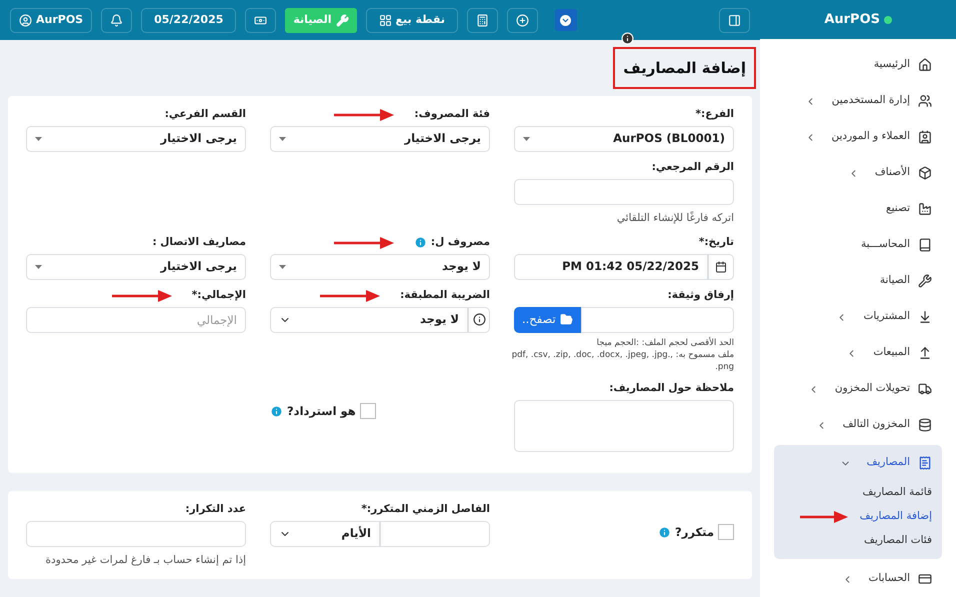  What do you see at coordinates (925, 317) in the screenshot?
I see `download-icon` at bounding box center [925, 317].